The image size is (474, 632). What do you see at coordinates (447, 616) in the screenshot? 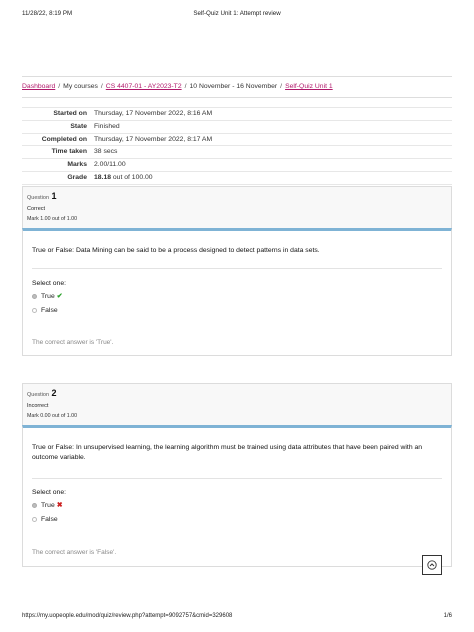
I see `print-page-number: 1/6` at bounding box center [447, 616].